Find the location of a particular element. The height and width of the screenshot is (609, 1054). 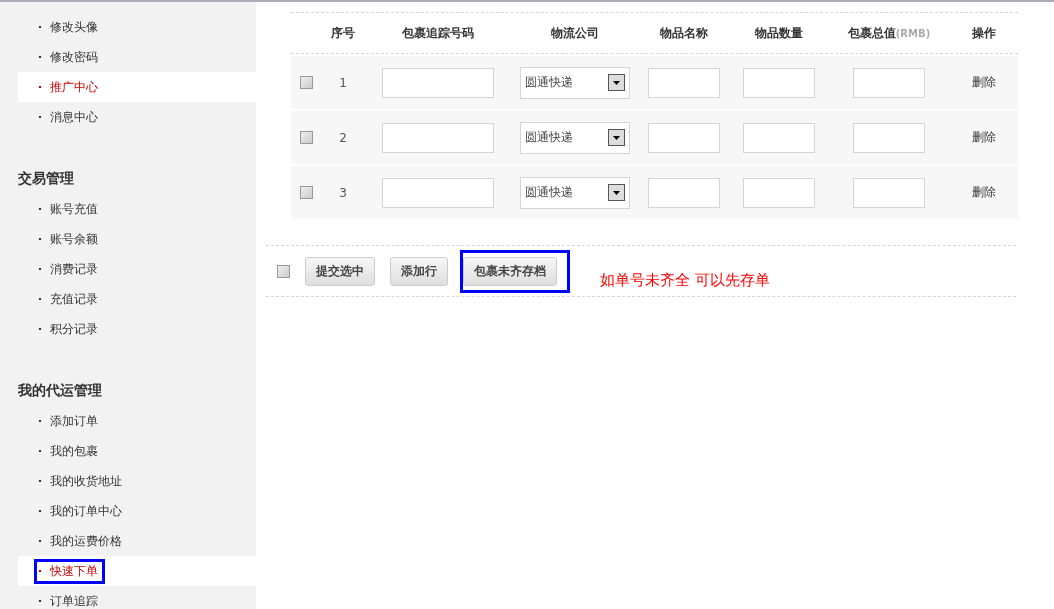

action-button: 包裹未齐存档 is located at coordinates (510, 271).